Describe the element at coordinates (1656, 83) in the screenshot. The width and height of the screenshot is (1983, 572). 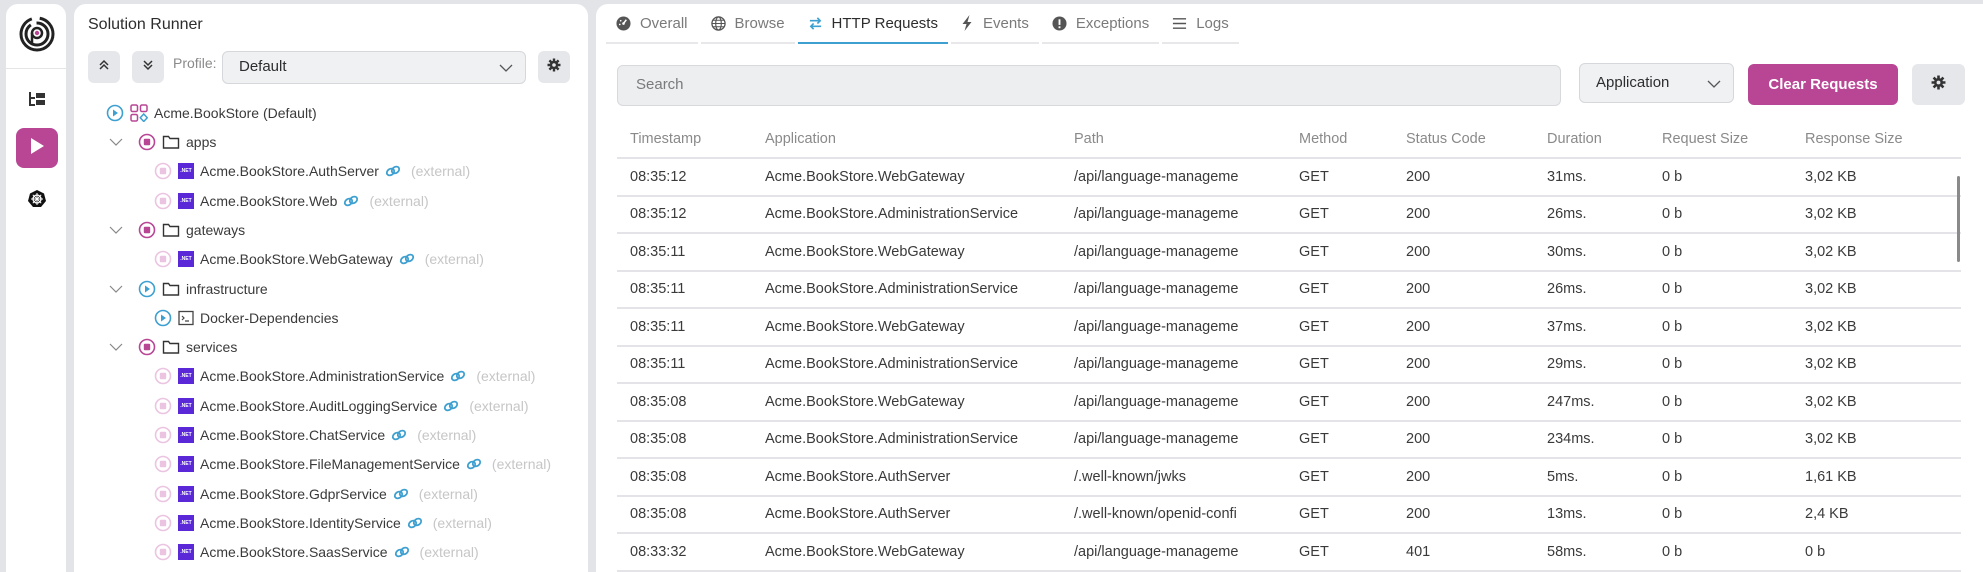
I see `application-filter-select: Application` at that location.